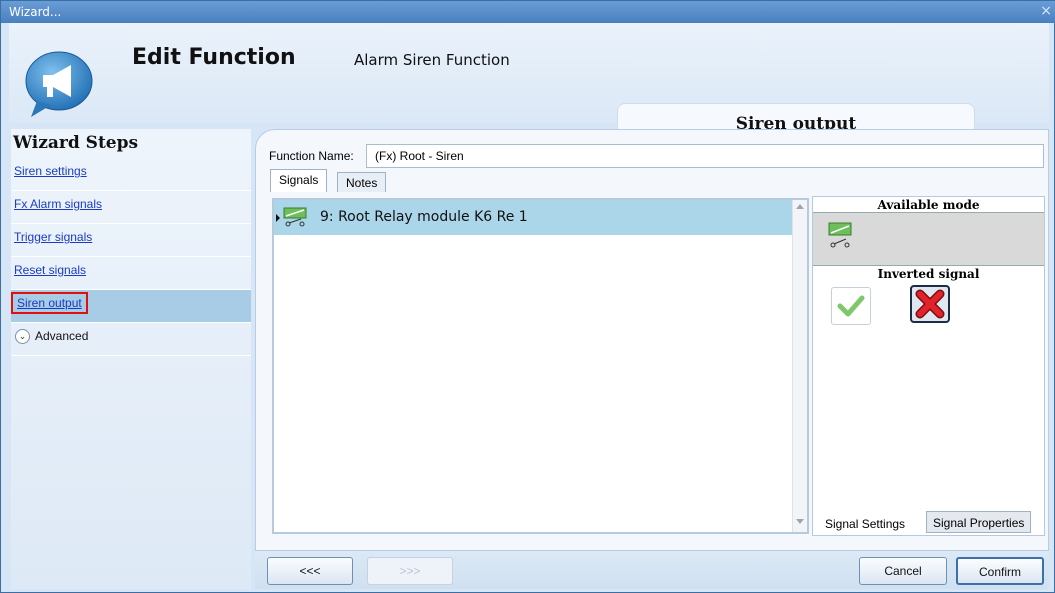 This screenshot has height=593, width=1055. I want to click on sidebar-title: Wizard Steps, so click(76, 143).